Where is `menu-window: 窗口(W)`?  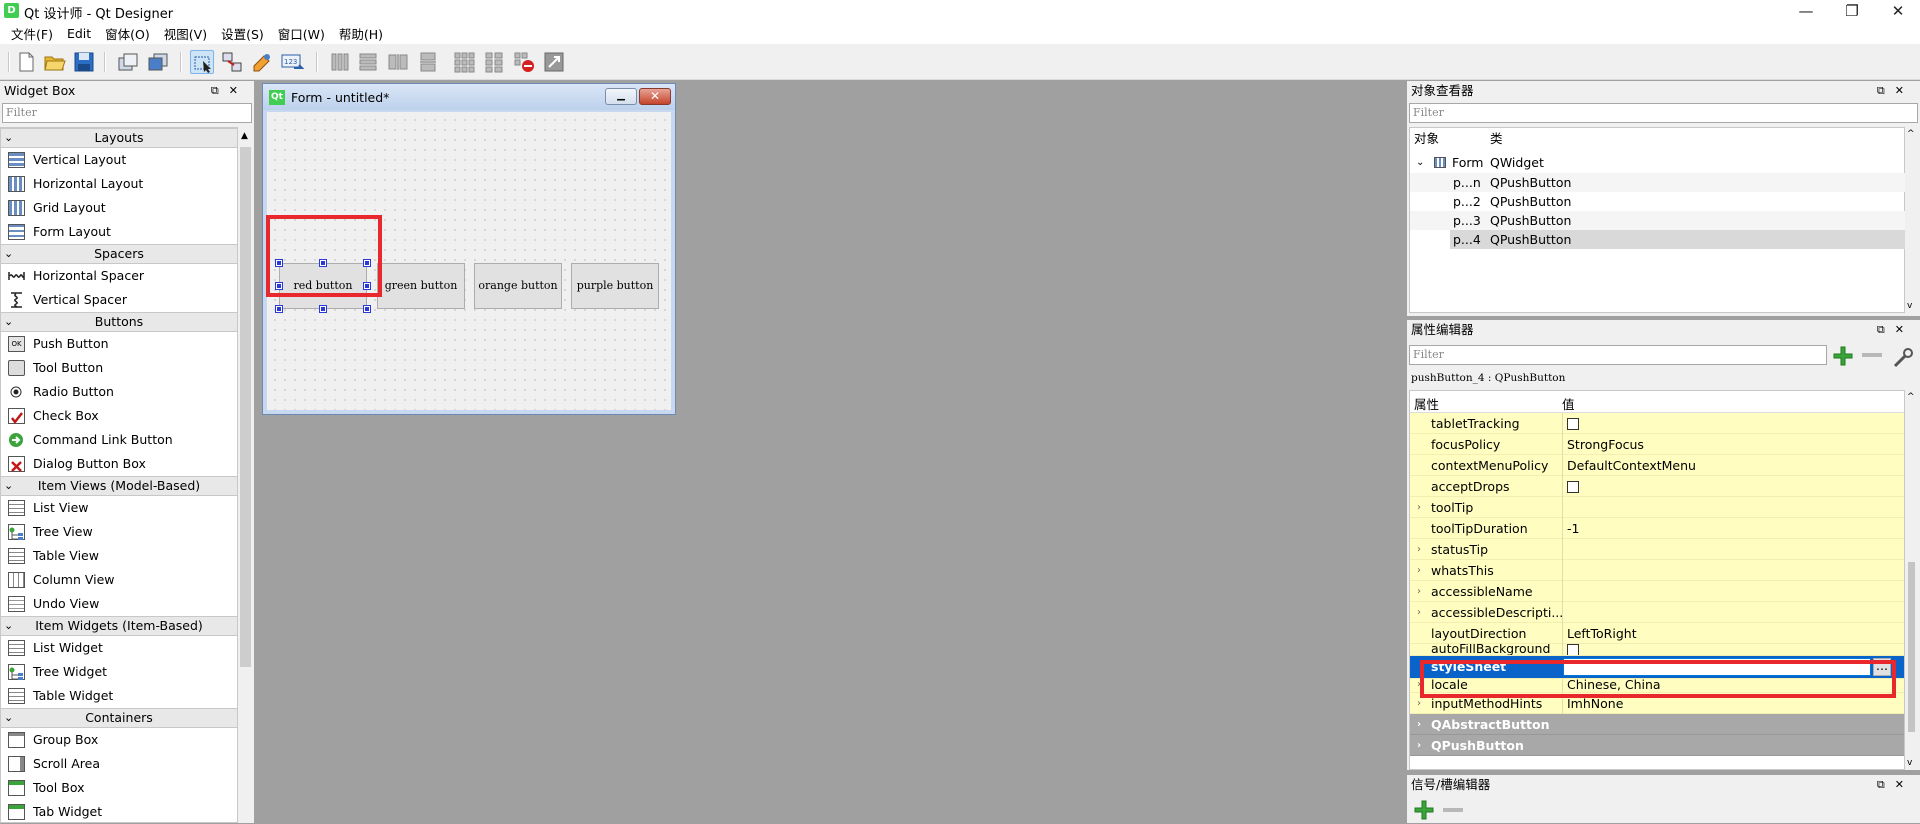 menu-window: 窗口(W) is located at coordinates (301, 33).